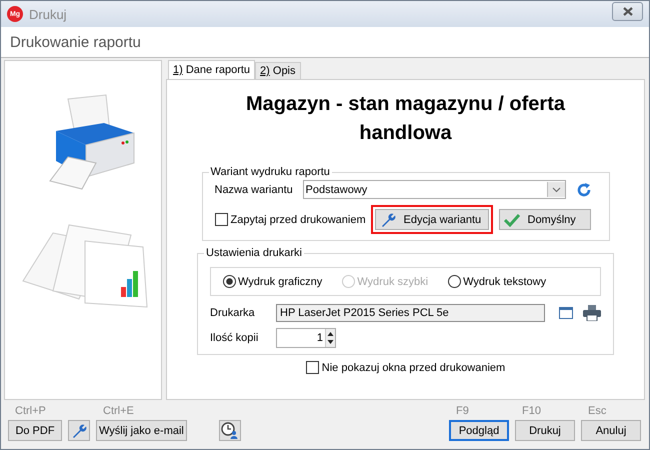  What do you see at coordinates (597, 412) in the screenshot?
I see `shortcut-hint: Esc` at bounding box center [597, 412].